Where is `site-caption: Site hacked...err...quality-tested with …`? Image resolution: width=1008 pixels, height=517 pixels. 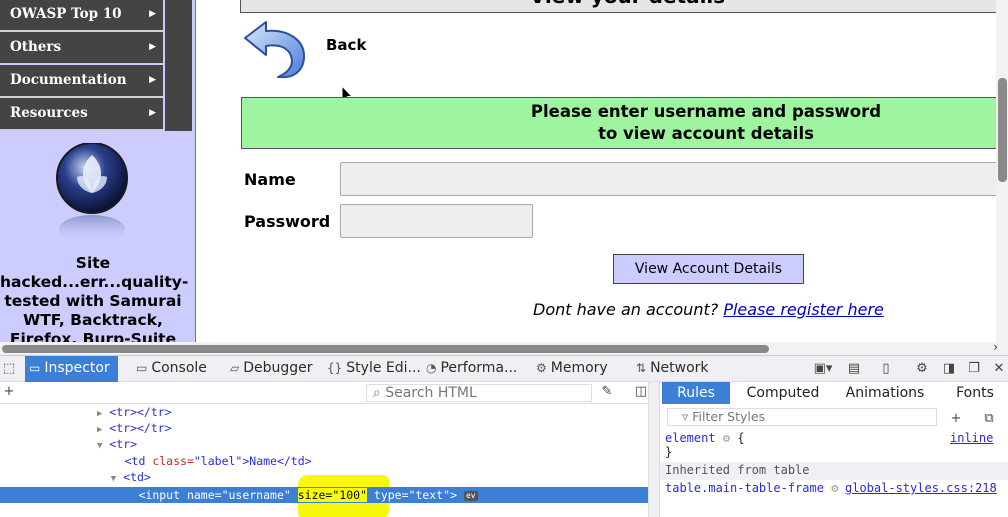
site-caption: Site hacked...err...quality-tested with … is located at coordinates (94, 301).